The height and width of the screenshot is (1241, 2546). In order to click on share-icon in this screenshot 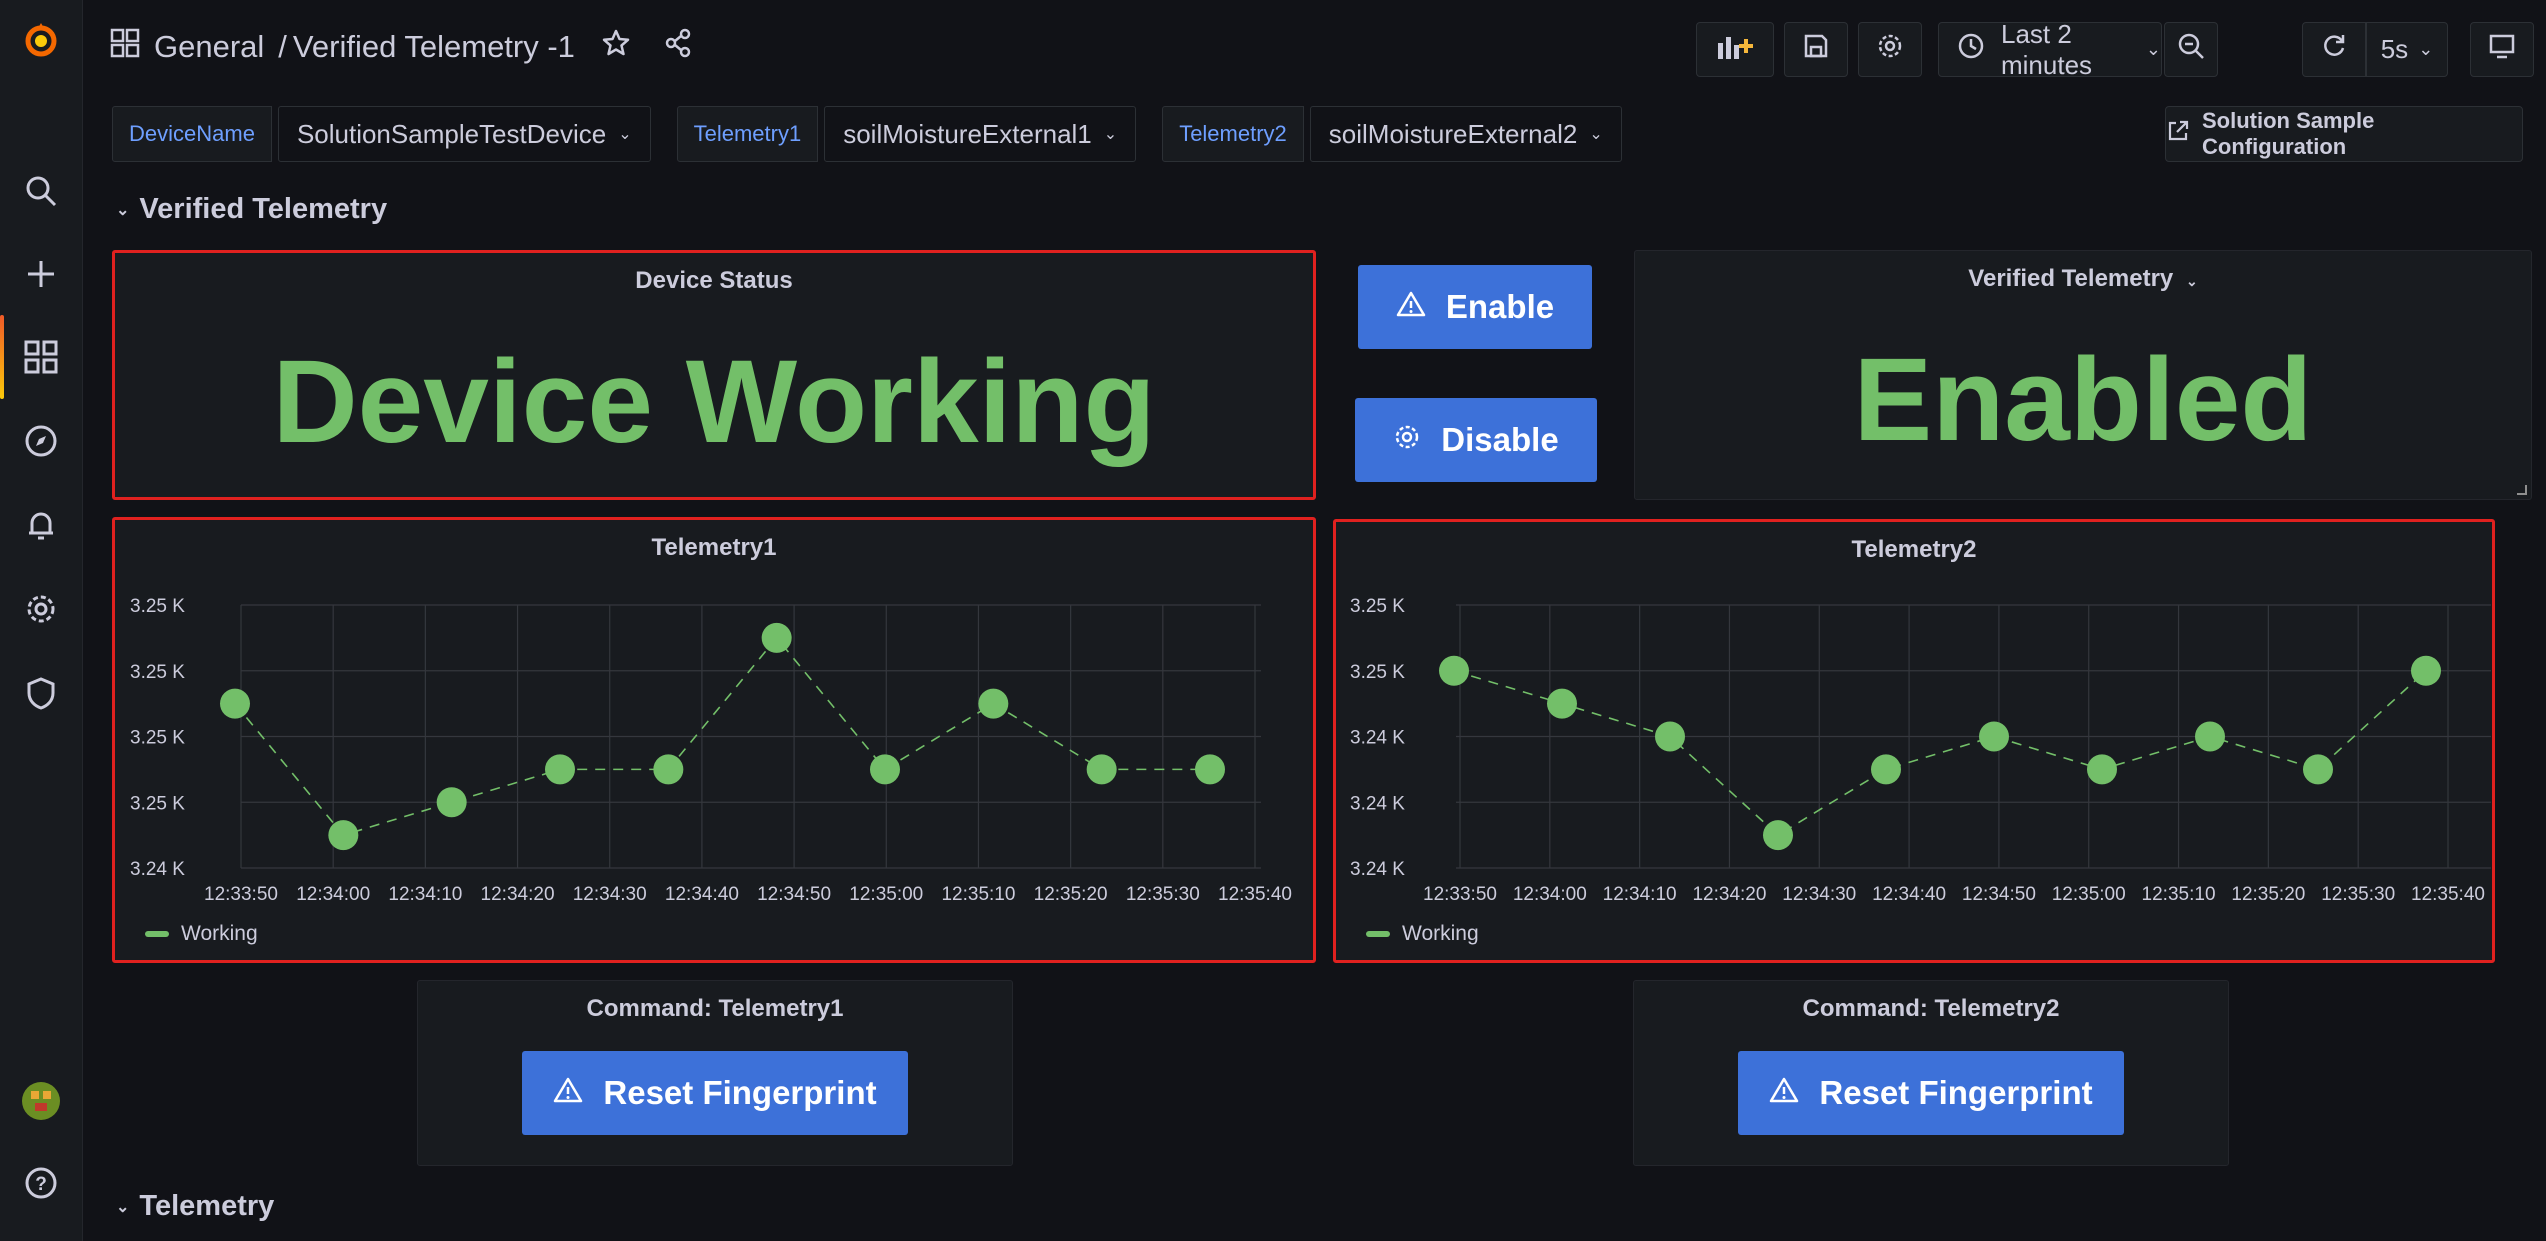, I will do `click(678, 47)`.